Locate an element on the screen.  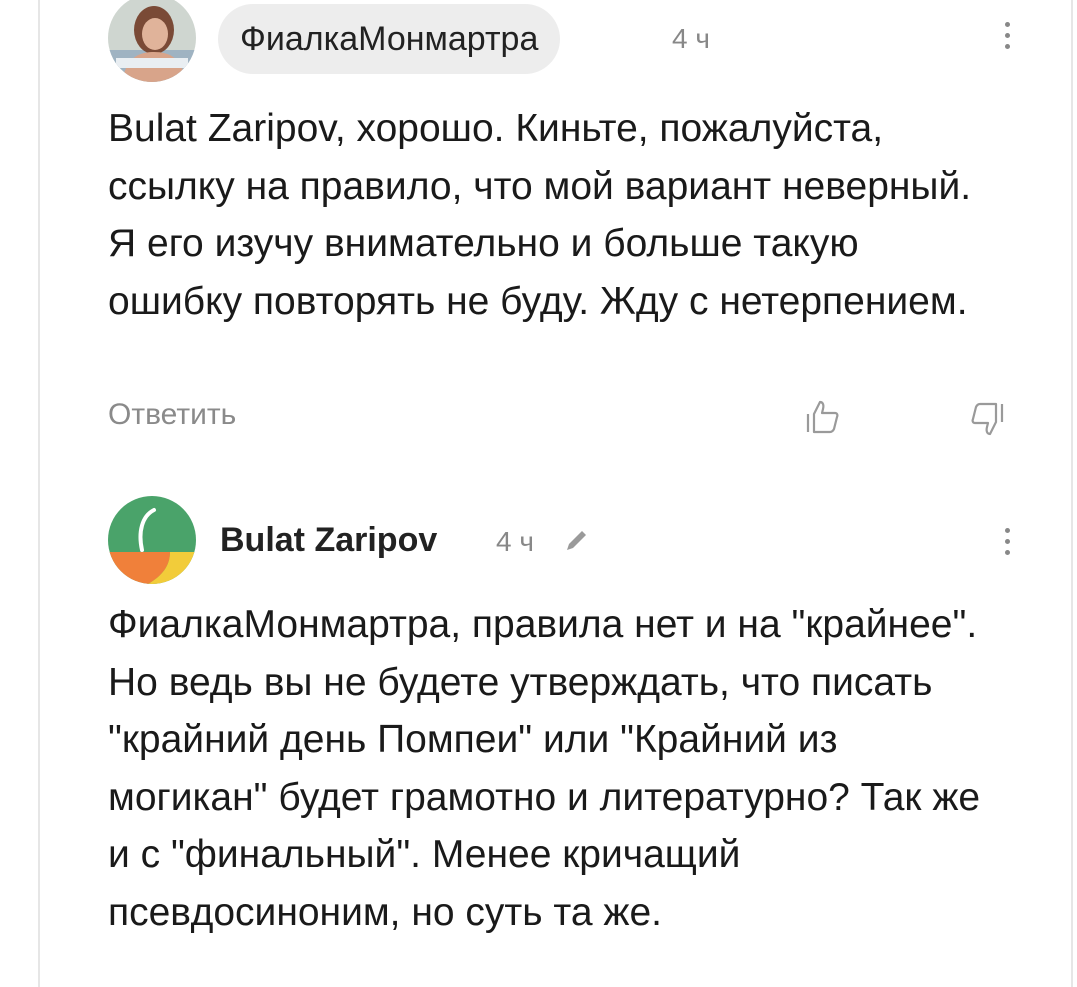
author-name: ФиалкаМонмартра is located at coordinates (389, 39).